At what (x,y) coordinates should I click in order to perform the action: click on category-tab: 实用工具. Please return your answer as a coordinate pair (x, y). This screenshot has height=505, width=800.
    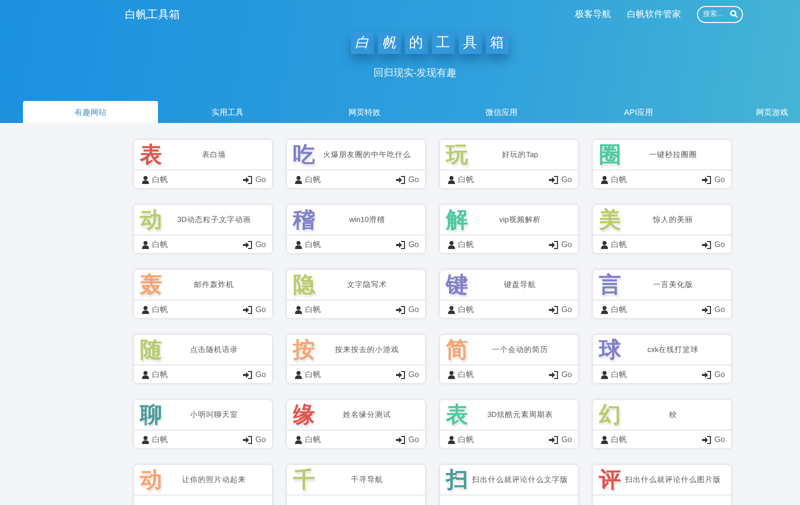
    Looking at the image, I should click on (227, 112).